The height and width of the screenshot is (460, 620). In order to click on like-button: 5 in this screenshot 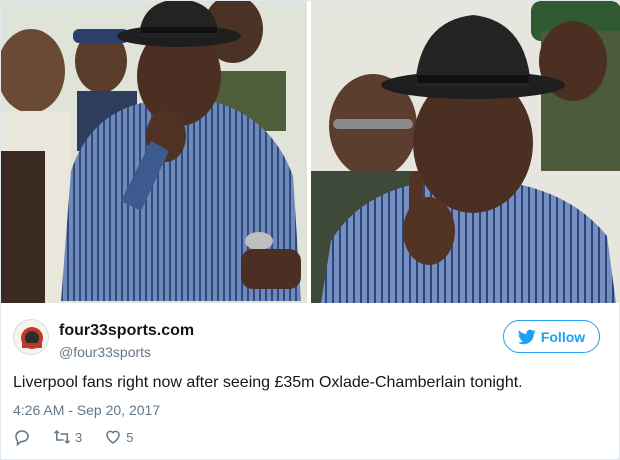, I will do `click(118, 437)`.